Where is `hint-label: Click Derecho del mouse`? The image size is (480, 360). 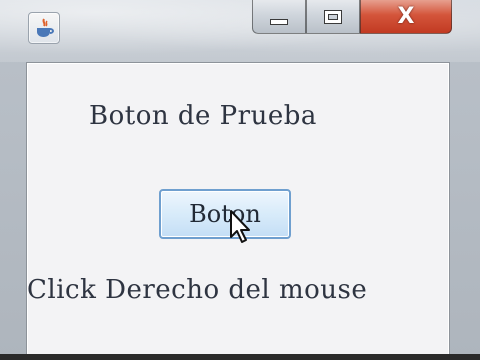 hint-label: Click Derecho del mouse is located at coordinates (197, 290).